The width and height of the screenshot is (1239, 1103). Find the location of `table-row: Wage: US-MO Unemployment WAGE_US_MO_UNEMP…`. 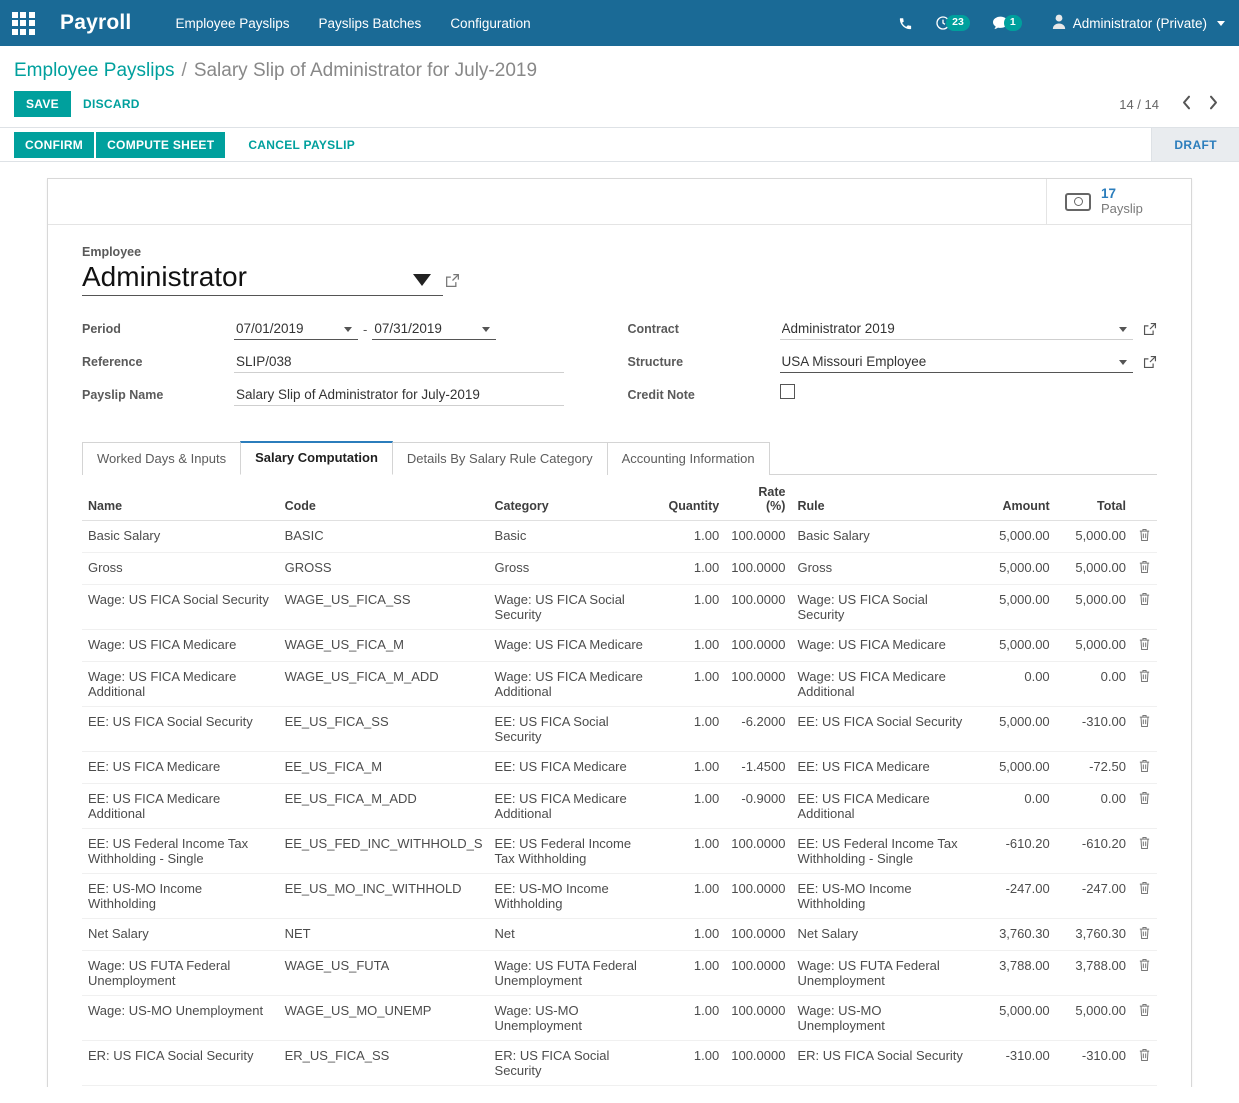

table-row: Wage: US-MO Unemployment WAGE_US_MO_UNEMP… is located at coordinates (619, 1018).